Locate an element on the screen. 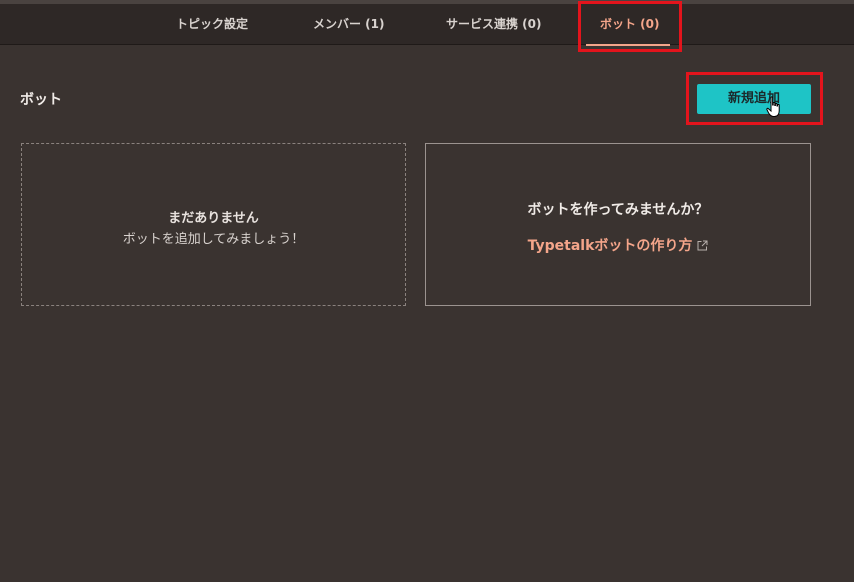 The height and width of the screenshot is (582, 854). create-bot-card: ボットを作ってみませんか？ Typetalkボットの作り方 is located at coordinates (618, 224).